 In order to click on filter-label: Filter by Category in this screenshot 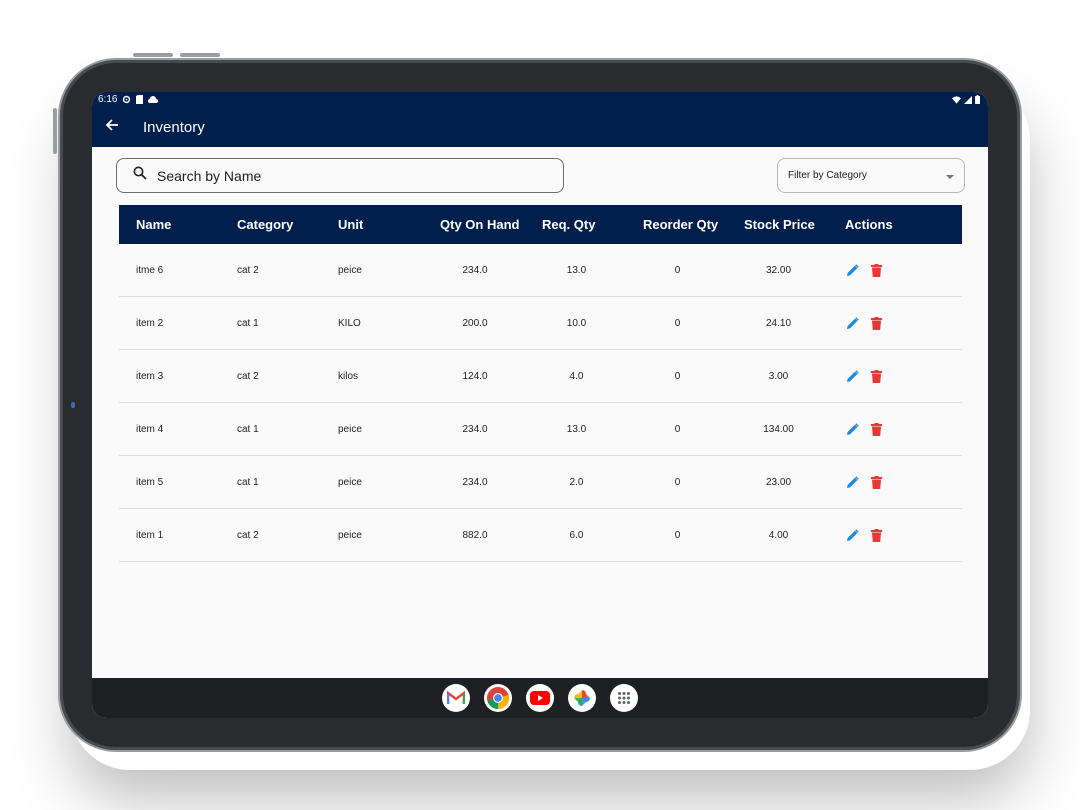, I will do `click(827, 175)`.